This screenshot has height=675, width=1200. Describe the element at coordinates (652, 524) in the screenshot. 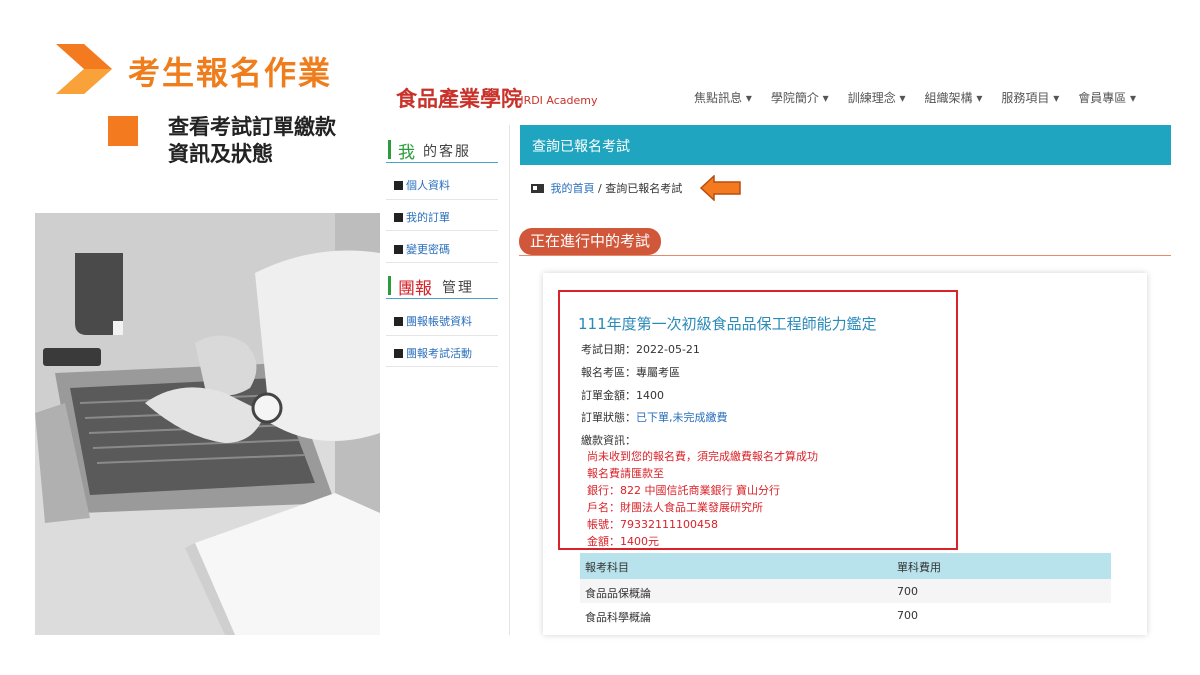

I see `payment-account-number: 帳號：79332111100458` at that location.